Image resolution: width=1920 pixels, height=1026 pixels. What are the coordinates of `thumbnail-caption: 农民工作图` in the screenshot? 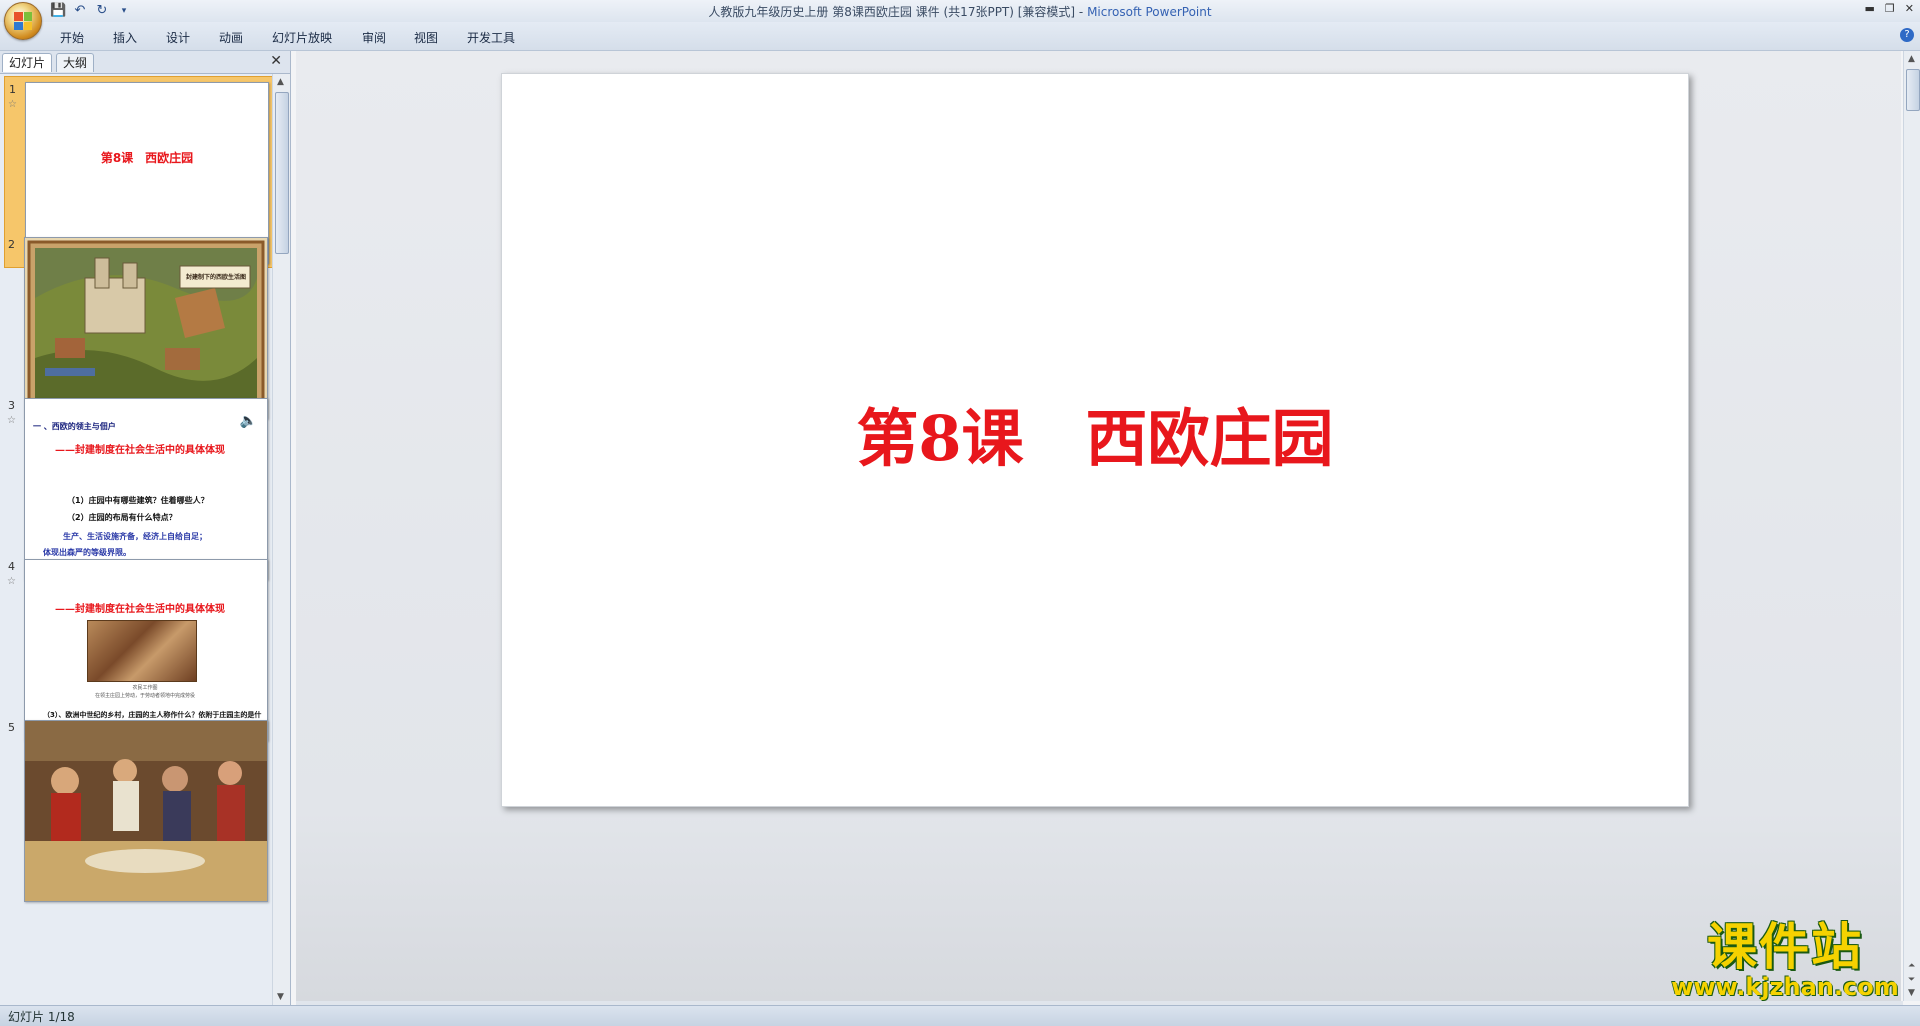 It's located at (145, 688).